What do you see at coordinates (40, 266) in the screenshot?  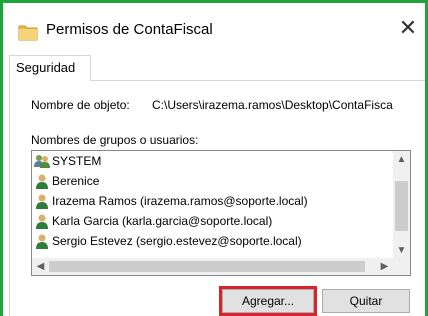 I see `chevron-left-icon: ◀` at bounding box center [40, 266].